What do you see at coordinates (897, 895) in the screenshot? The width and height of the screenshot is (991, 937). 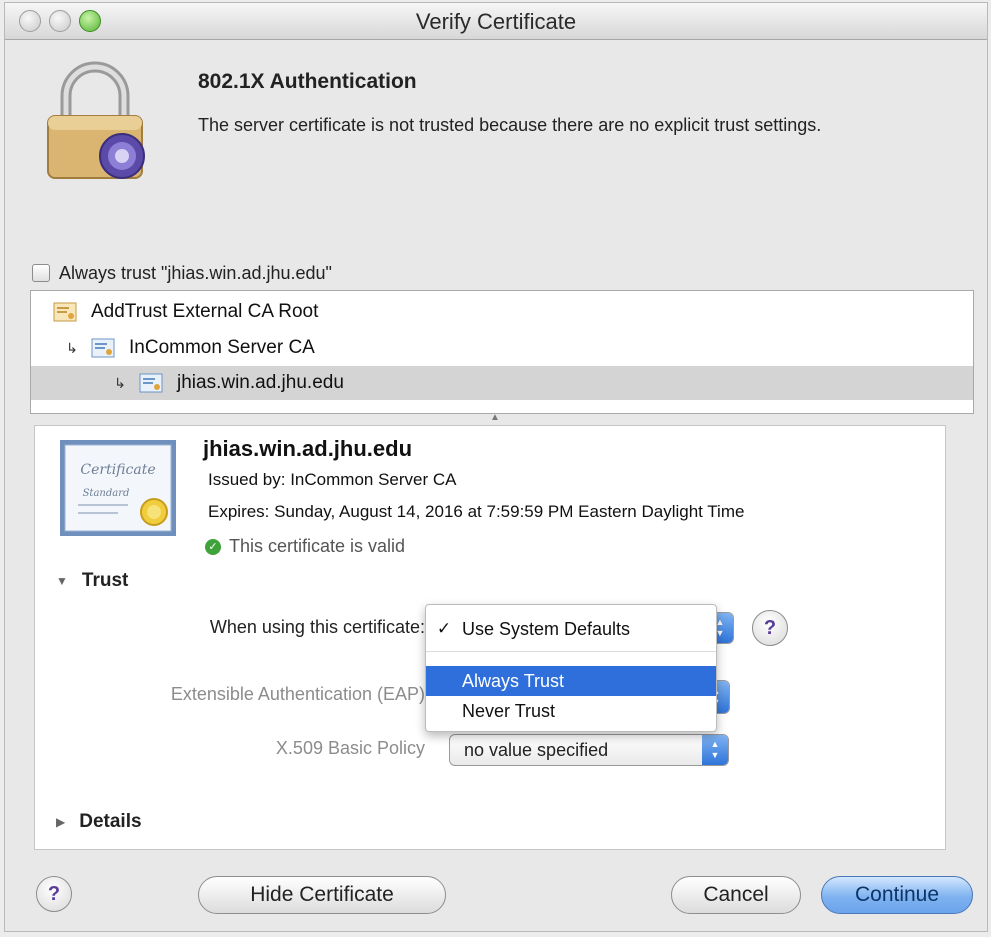 I see `continue-button: Continue` at bounding box center [897, 895].